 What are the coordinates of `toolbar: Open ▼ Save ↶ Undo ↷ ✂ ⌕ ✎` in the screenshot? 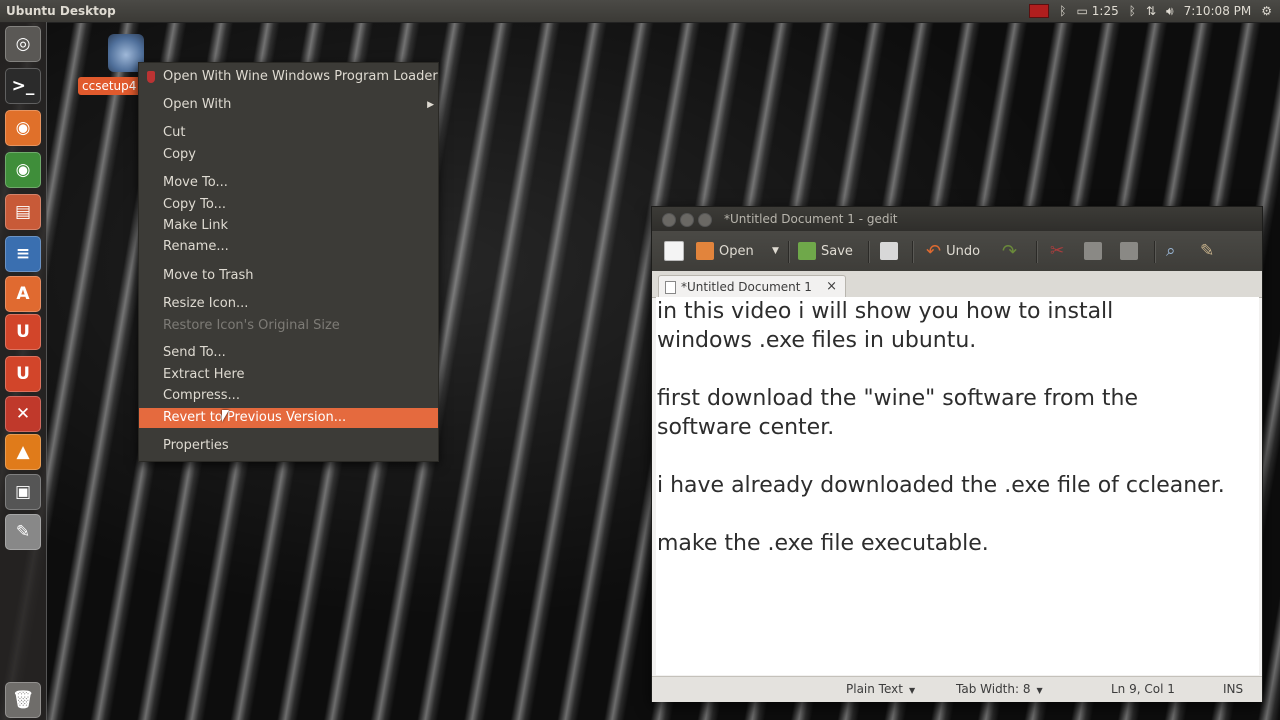 It's located at (957, 251).